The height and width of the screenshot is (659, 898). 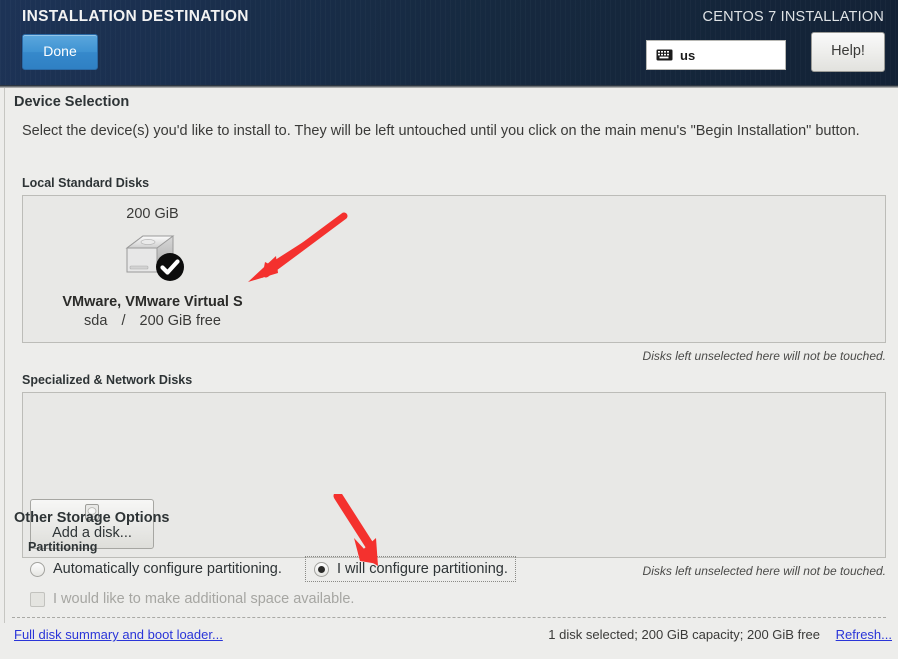 I want to click on radio-i-will-configure: I will configure partitioning., so click(x=410, y=569).